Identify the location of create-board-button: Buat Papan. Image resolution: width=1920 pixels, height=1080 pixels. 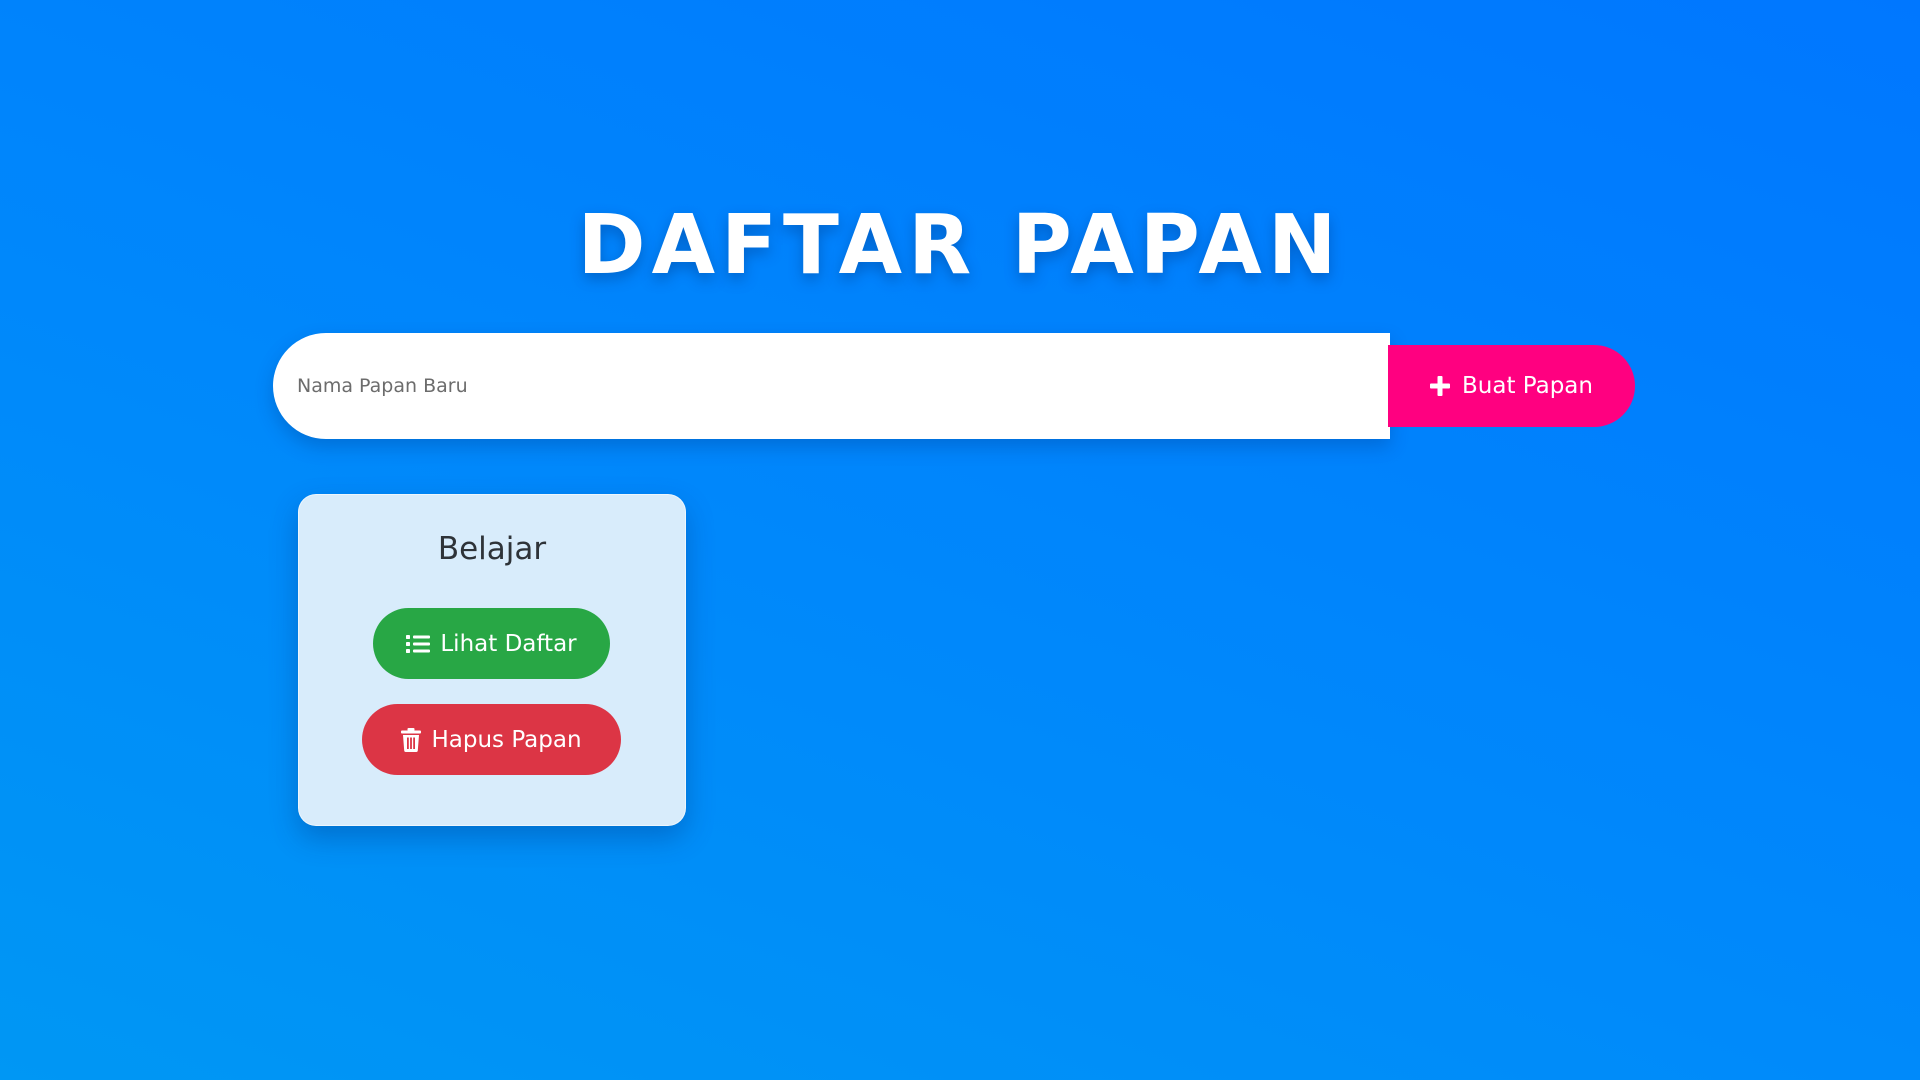
(1511, 386).